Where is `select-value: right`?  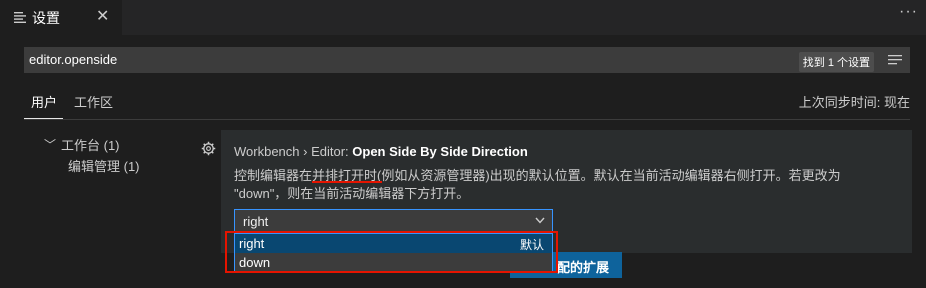
select-value: right is located at coordinates (256, 221).